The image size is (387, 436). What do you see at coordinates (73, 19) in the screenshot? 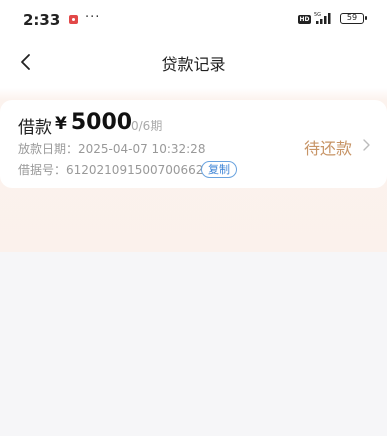
I see `notification-icon` at bounding box center [73, 19].